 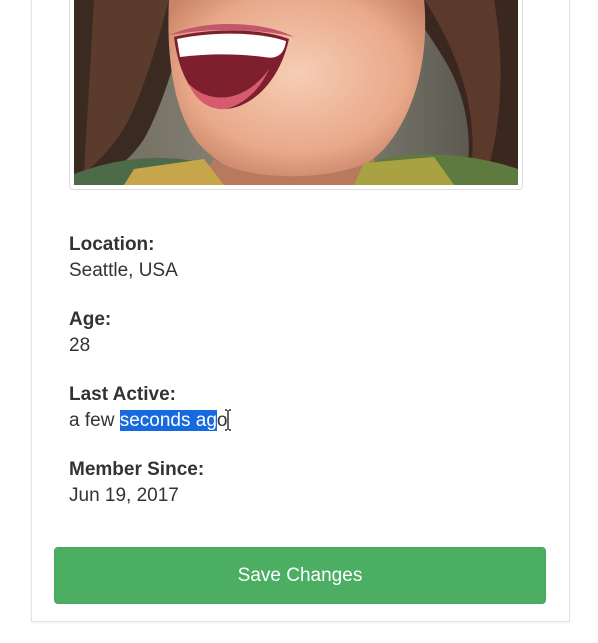 What do you see at coordinates (80, 345) in the screenshot?
I see `age-value: 28` at bounding box center [80, 345].